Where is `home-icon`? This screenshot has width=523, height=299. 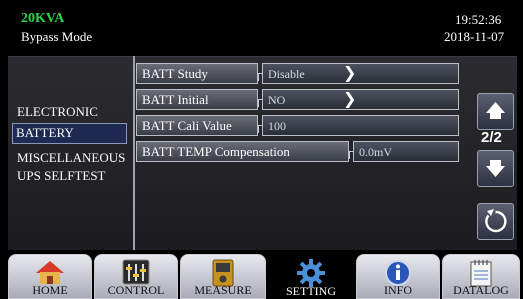
home-icon is located at coordinates (50, 272).